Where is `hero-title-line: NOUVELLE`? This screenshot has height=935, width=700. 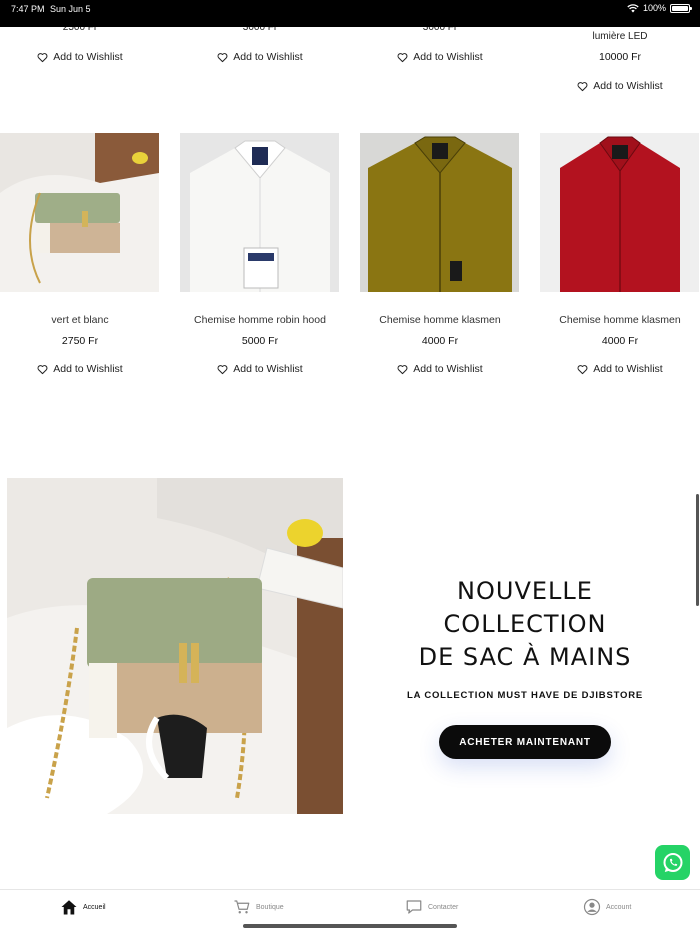
hero-title-line: NOUVELLE is located at coordinates (525, 591).